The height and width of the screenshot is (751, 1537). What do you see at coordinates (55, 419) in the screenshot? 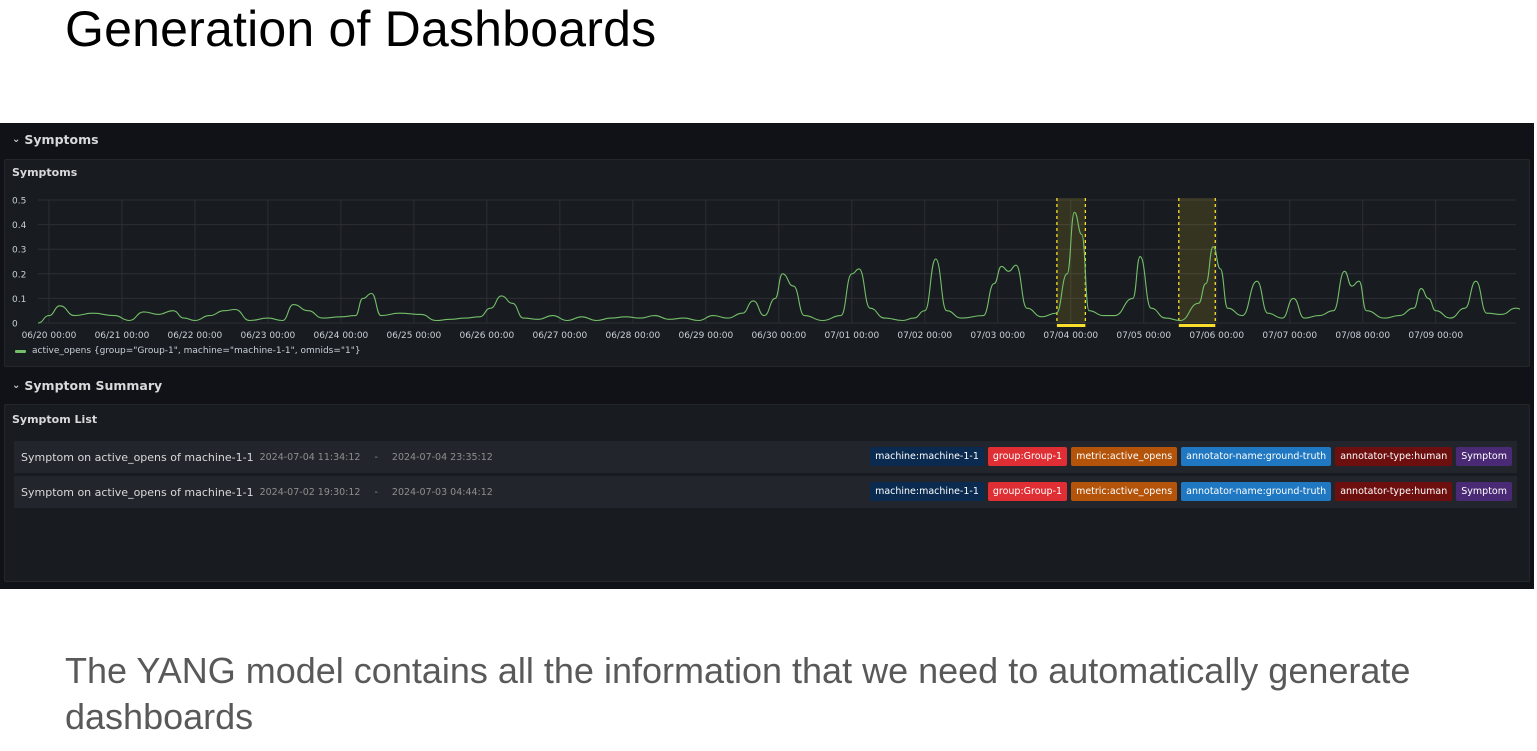
I see `panel-title: Symptom List` at bounding box center [55, 419].